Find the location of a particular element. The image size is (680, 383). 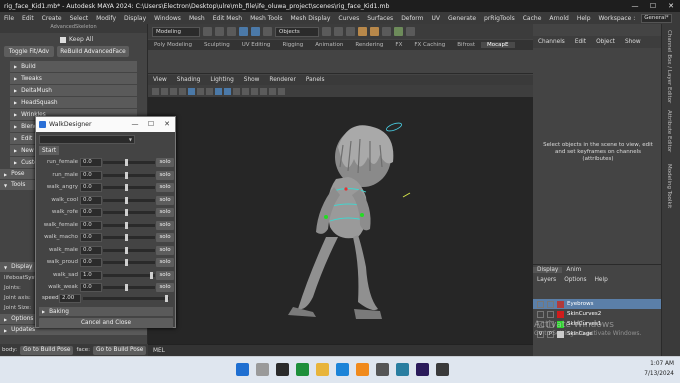

layer-playback-toggle is located at coordinates (550, 314).